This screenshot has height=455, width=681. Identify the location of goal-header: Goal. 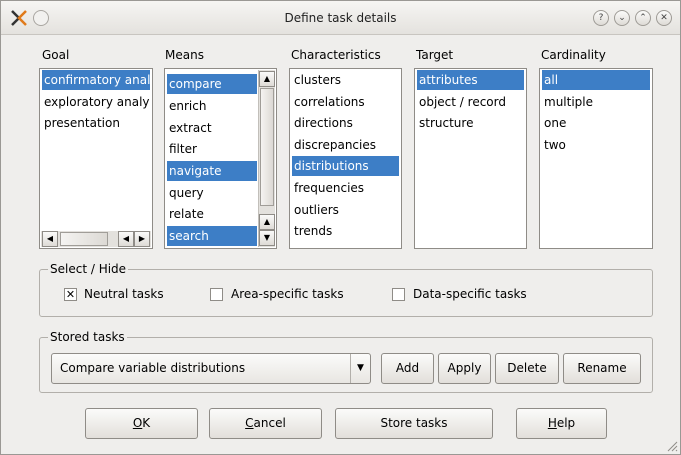
(56, 55).